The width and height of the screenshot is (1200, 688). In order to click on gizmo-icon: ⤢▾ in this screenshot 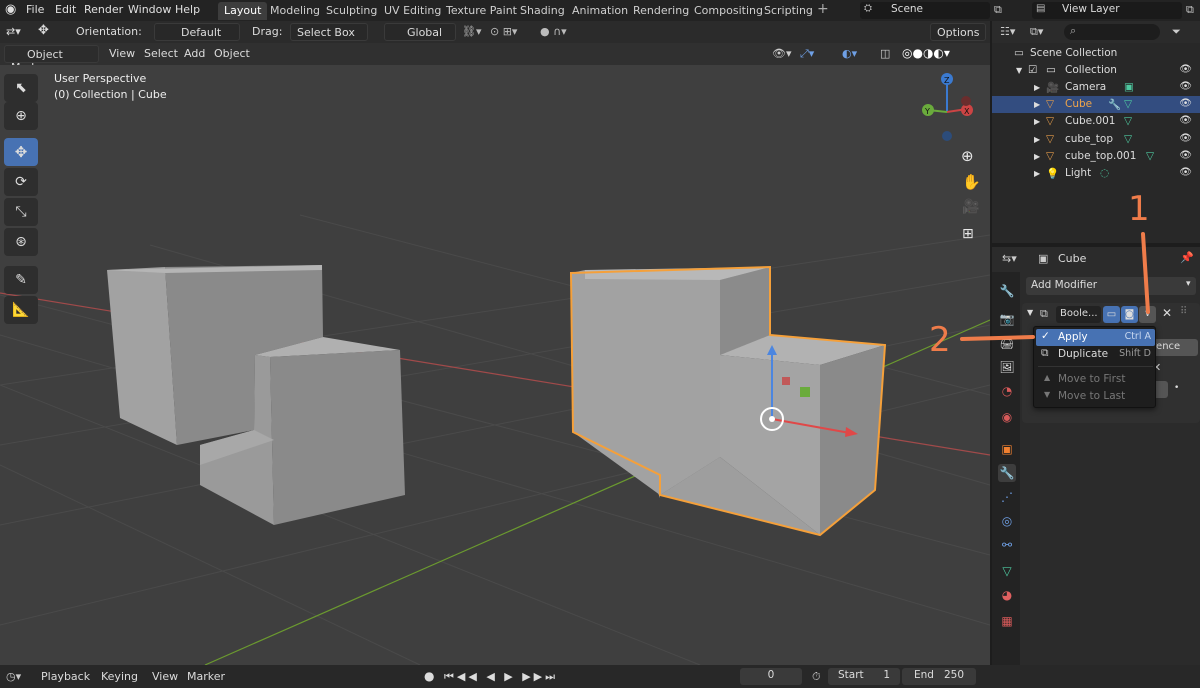, I will do `click(807, 54)`.